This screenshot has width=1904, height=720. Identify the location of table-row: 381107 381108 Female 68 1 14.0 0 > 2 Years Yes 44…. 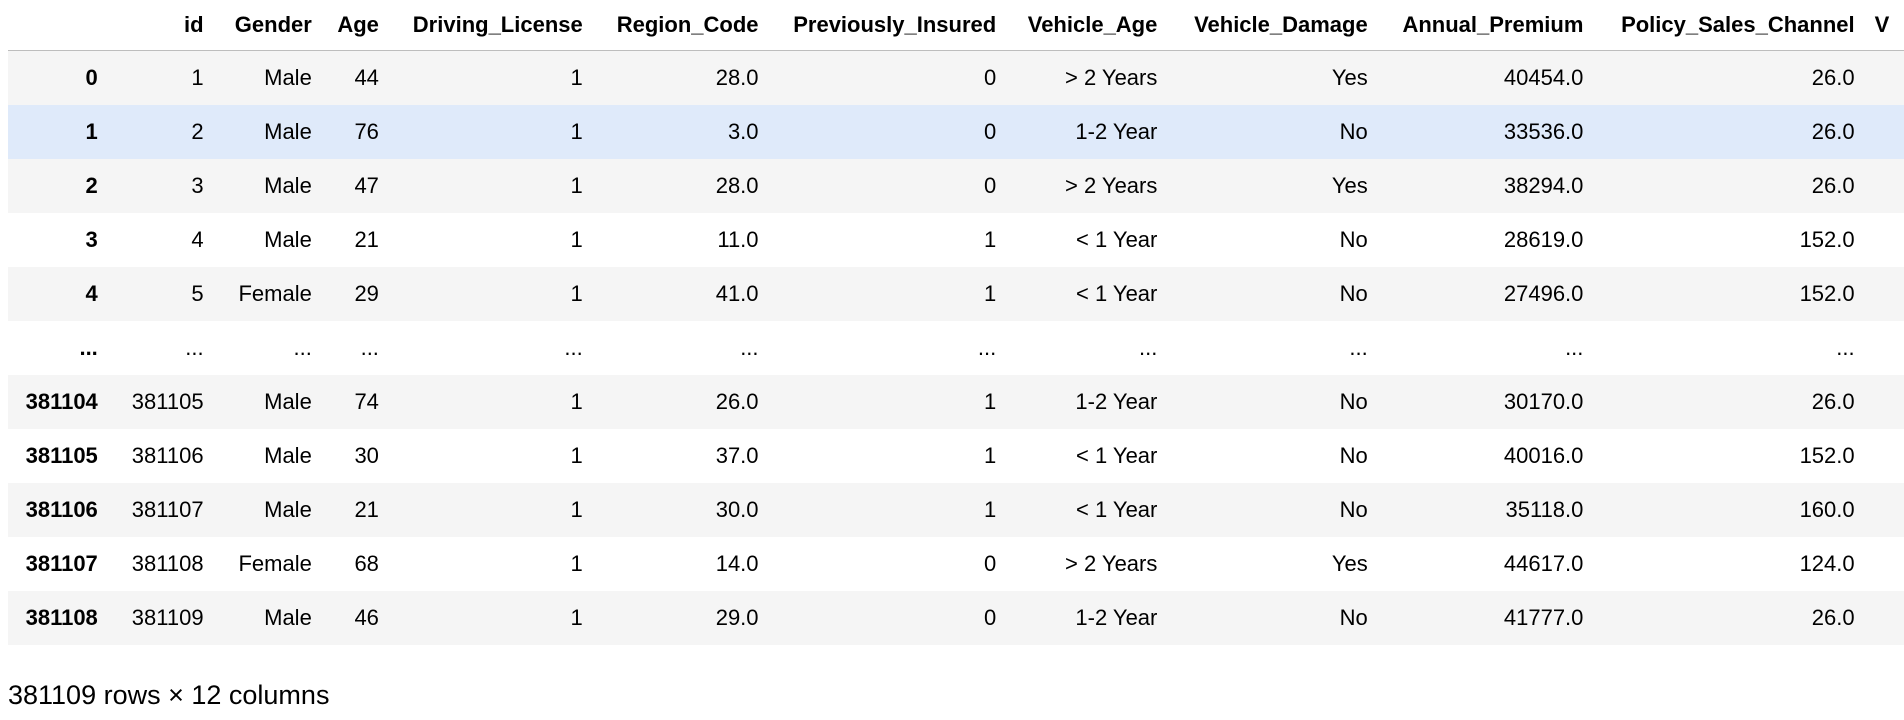
(956, 564).